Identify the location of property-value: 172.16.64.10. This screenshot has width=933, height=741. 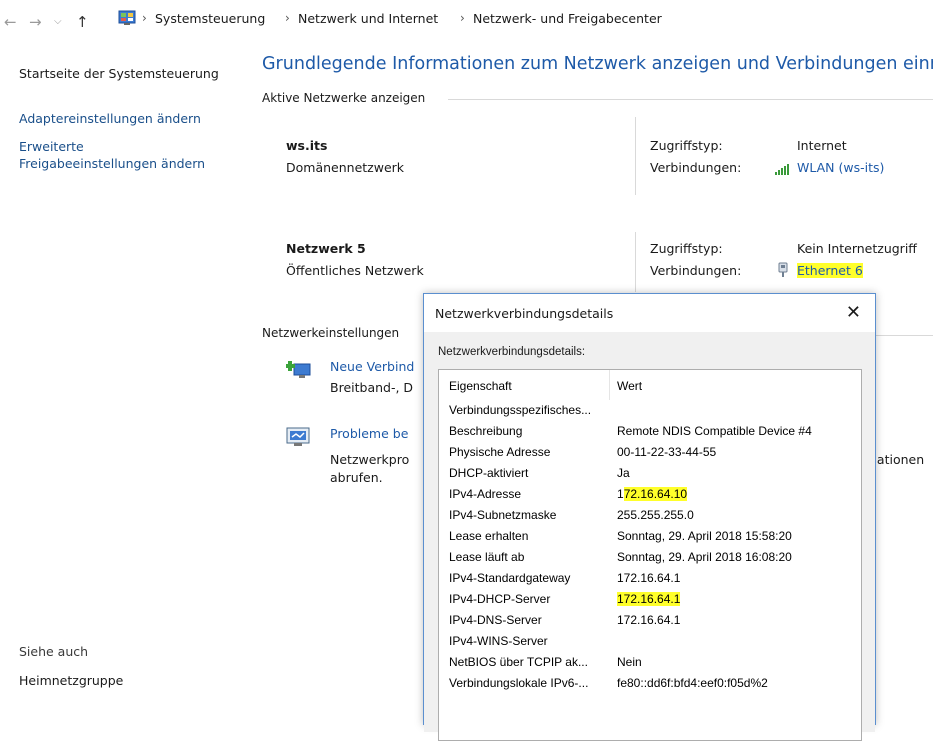
(652, 494).